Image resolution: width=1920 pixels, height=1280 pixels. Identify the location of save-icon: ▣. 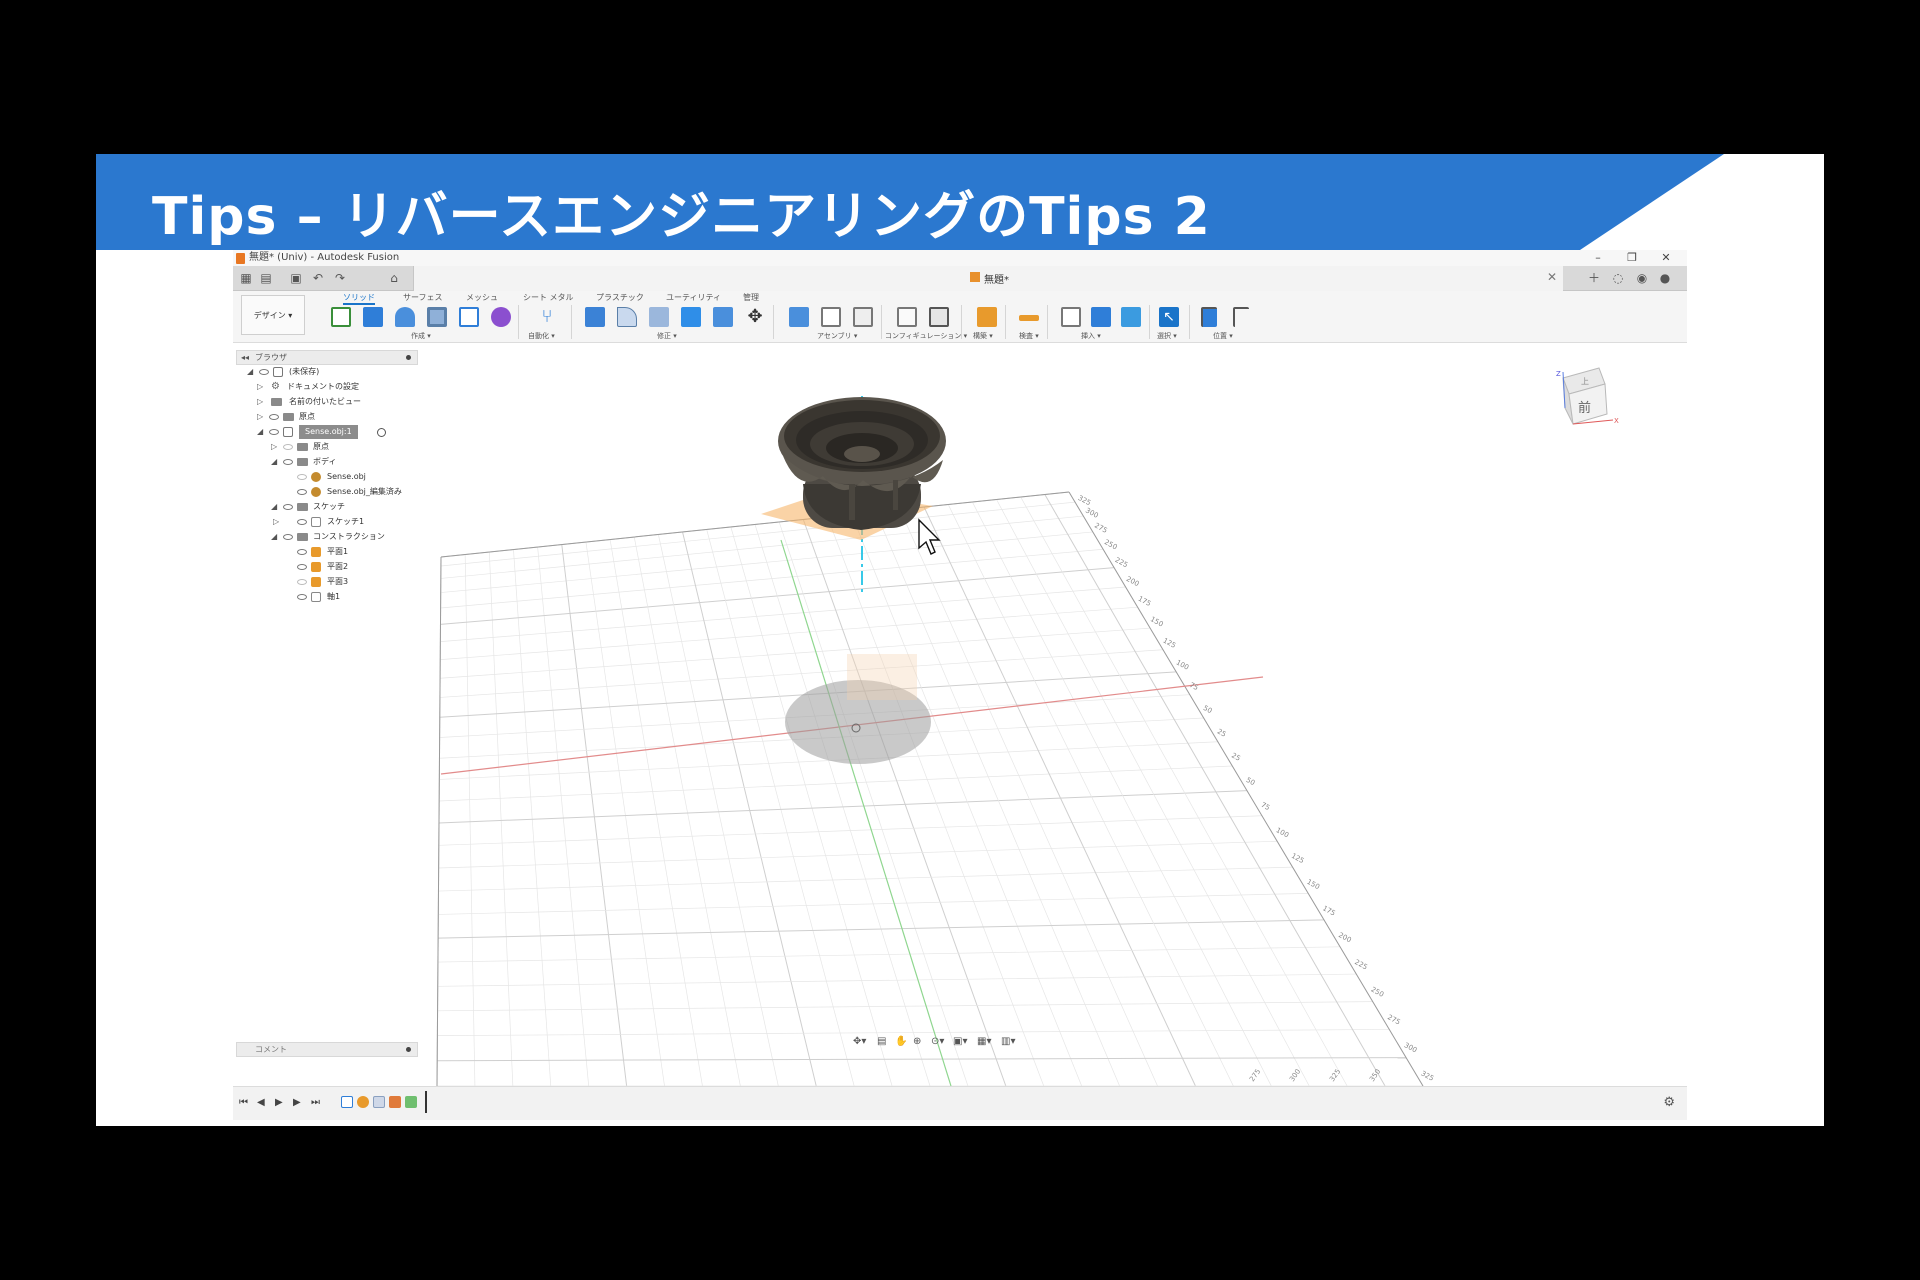
(296, 278).